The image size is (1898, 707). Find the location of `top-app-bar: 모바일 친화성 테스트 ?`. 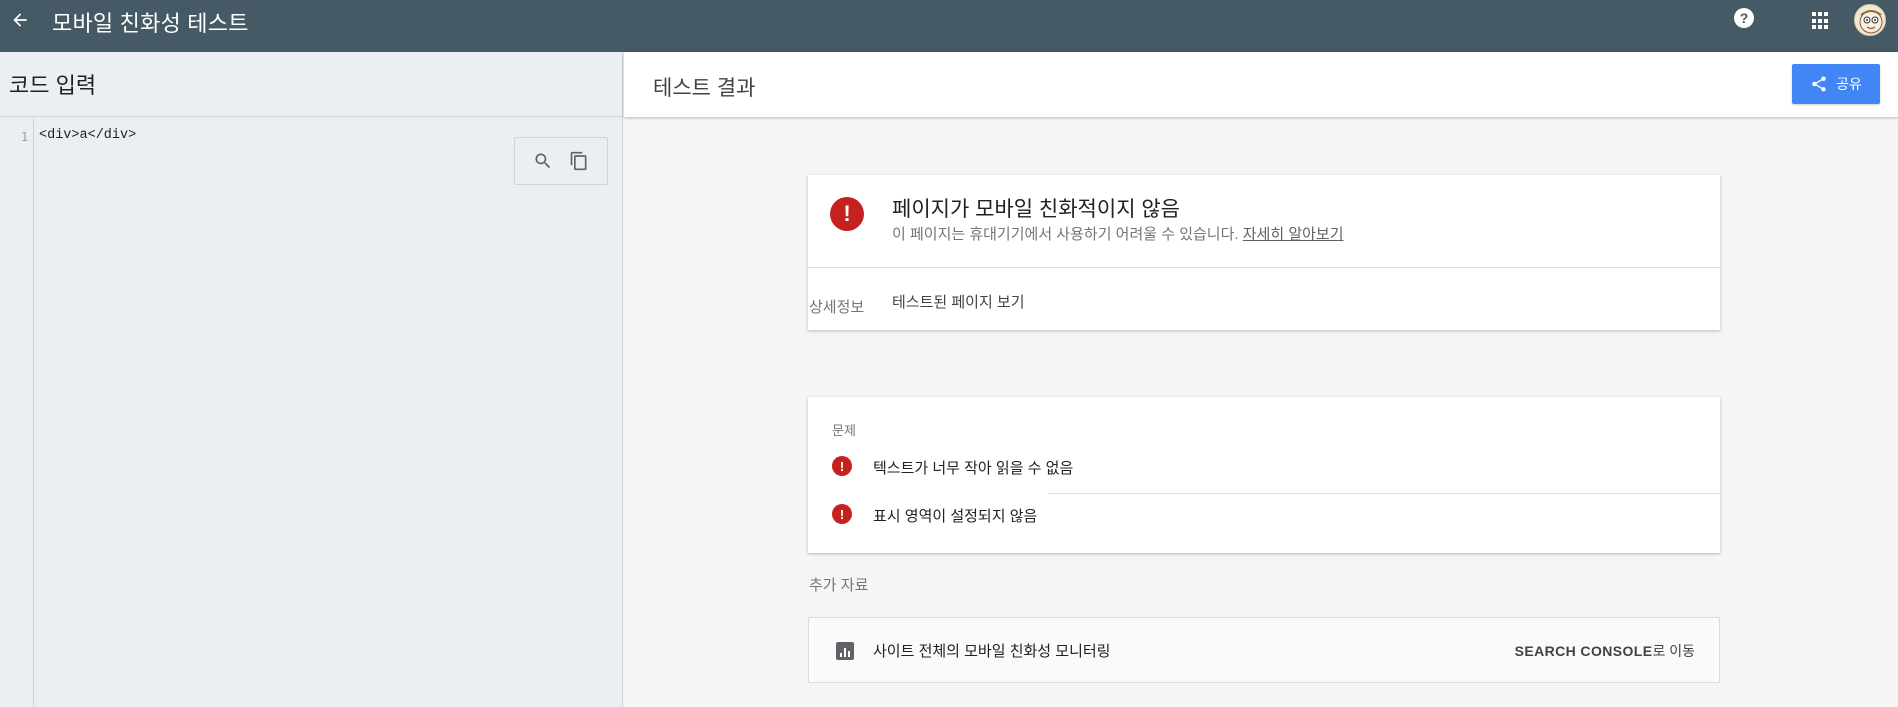

top-app-bar: 모바일 친화성 테스트 ? is located at coordinates (949, 26).